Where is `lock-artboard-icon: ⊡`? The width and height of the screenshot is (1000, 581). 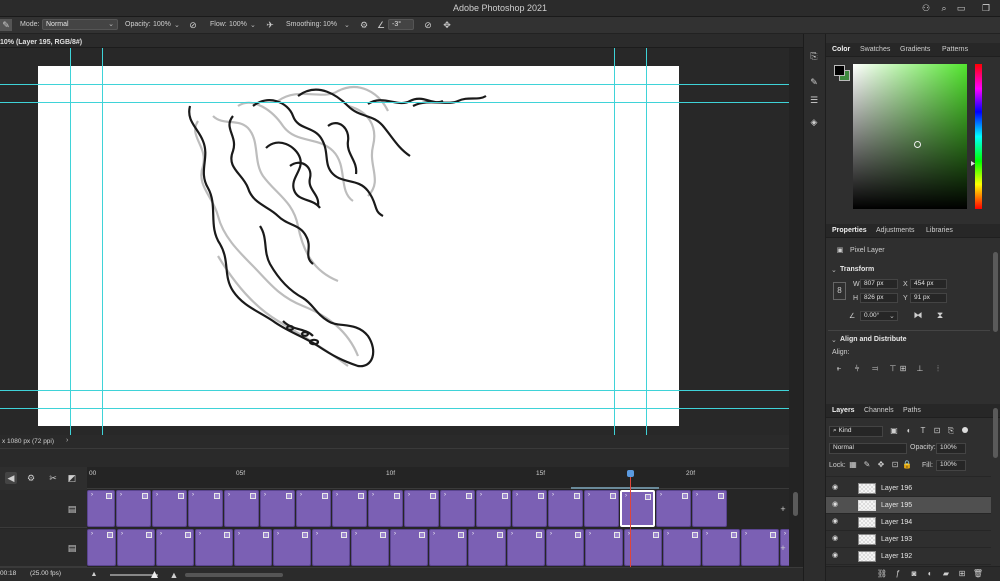 lock-artboard-icon: ⊡ is located at coordinates (895, 465).